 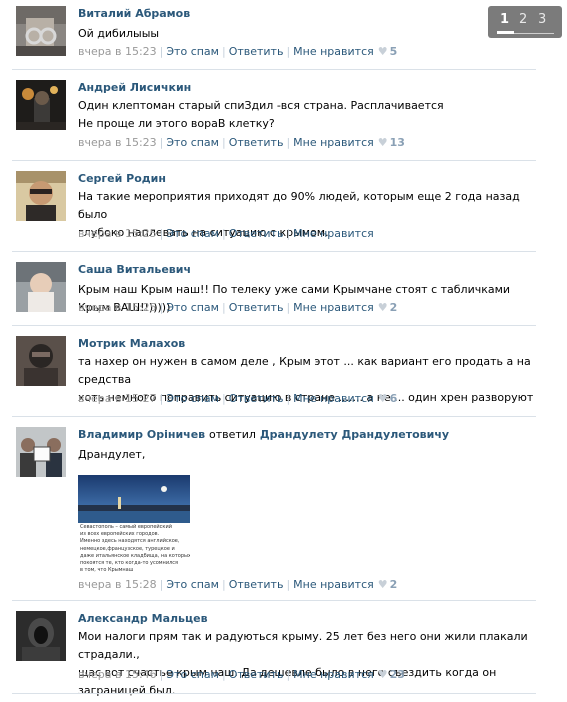 I want to click on comment-author: Александр Мальцев, so click(x=143, y=618).